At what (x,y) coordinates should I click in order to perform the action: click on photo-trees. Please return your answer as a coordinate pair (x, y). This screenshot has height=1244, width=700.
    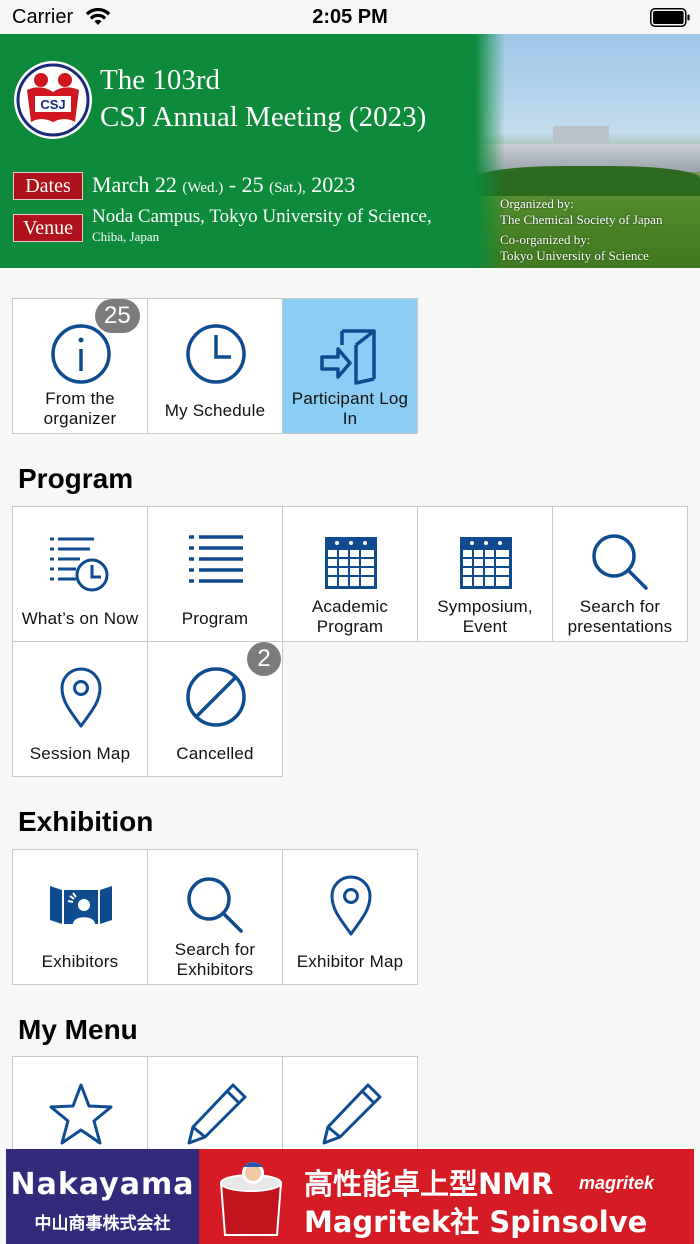
    Looking at the image, I should click on (587, 181).